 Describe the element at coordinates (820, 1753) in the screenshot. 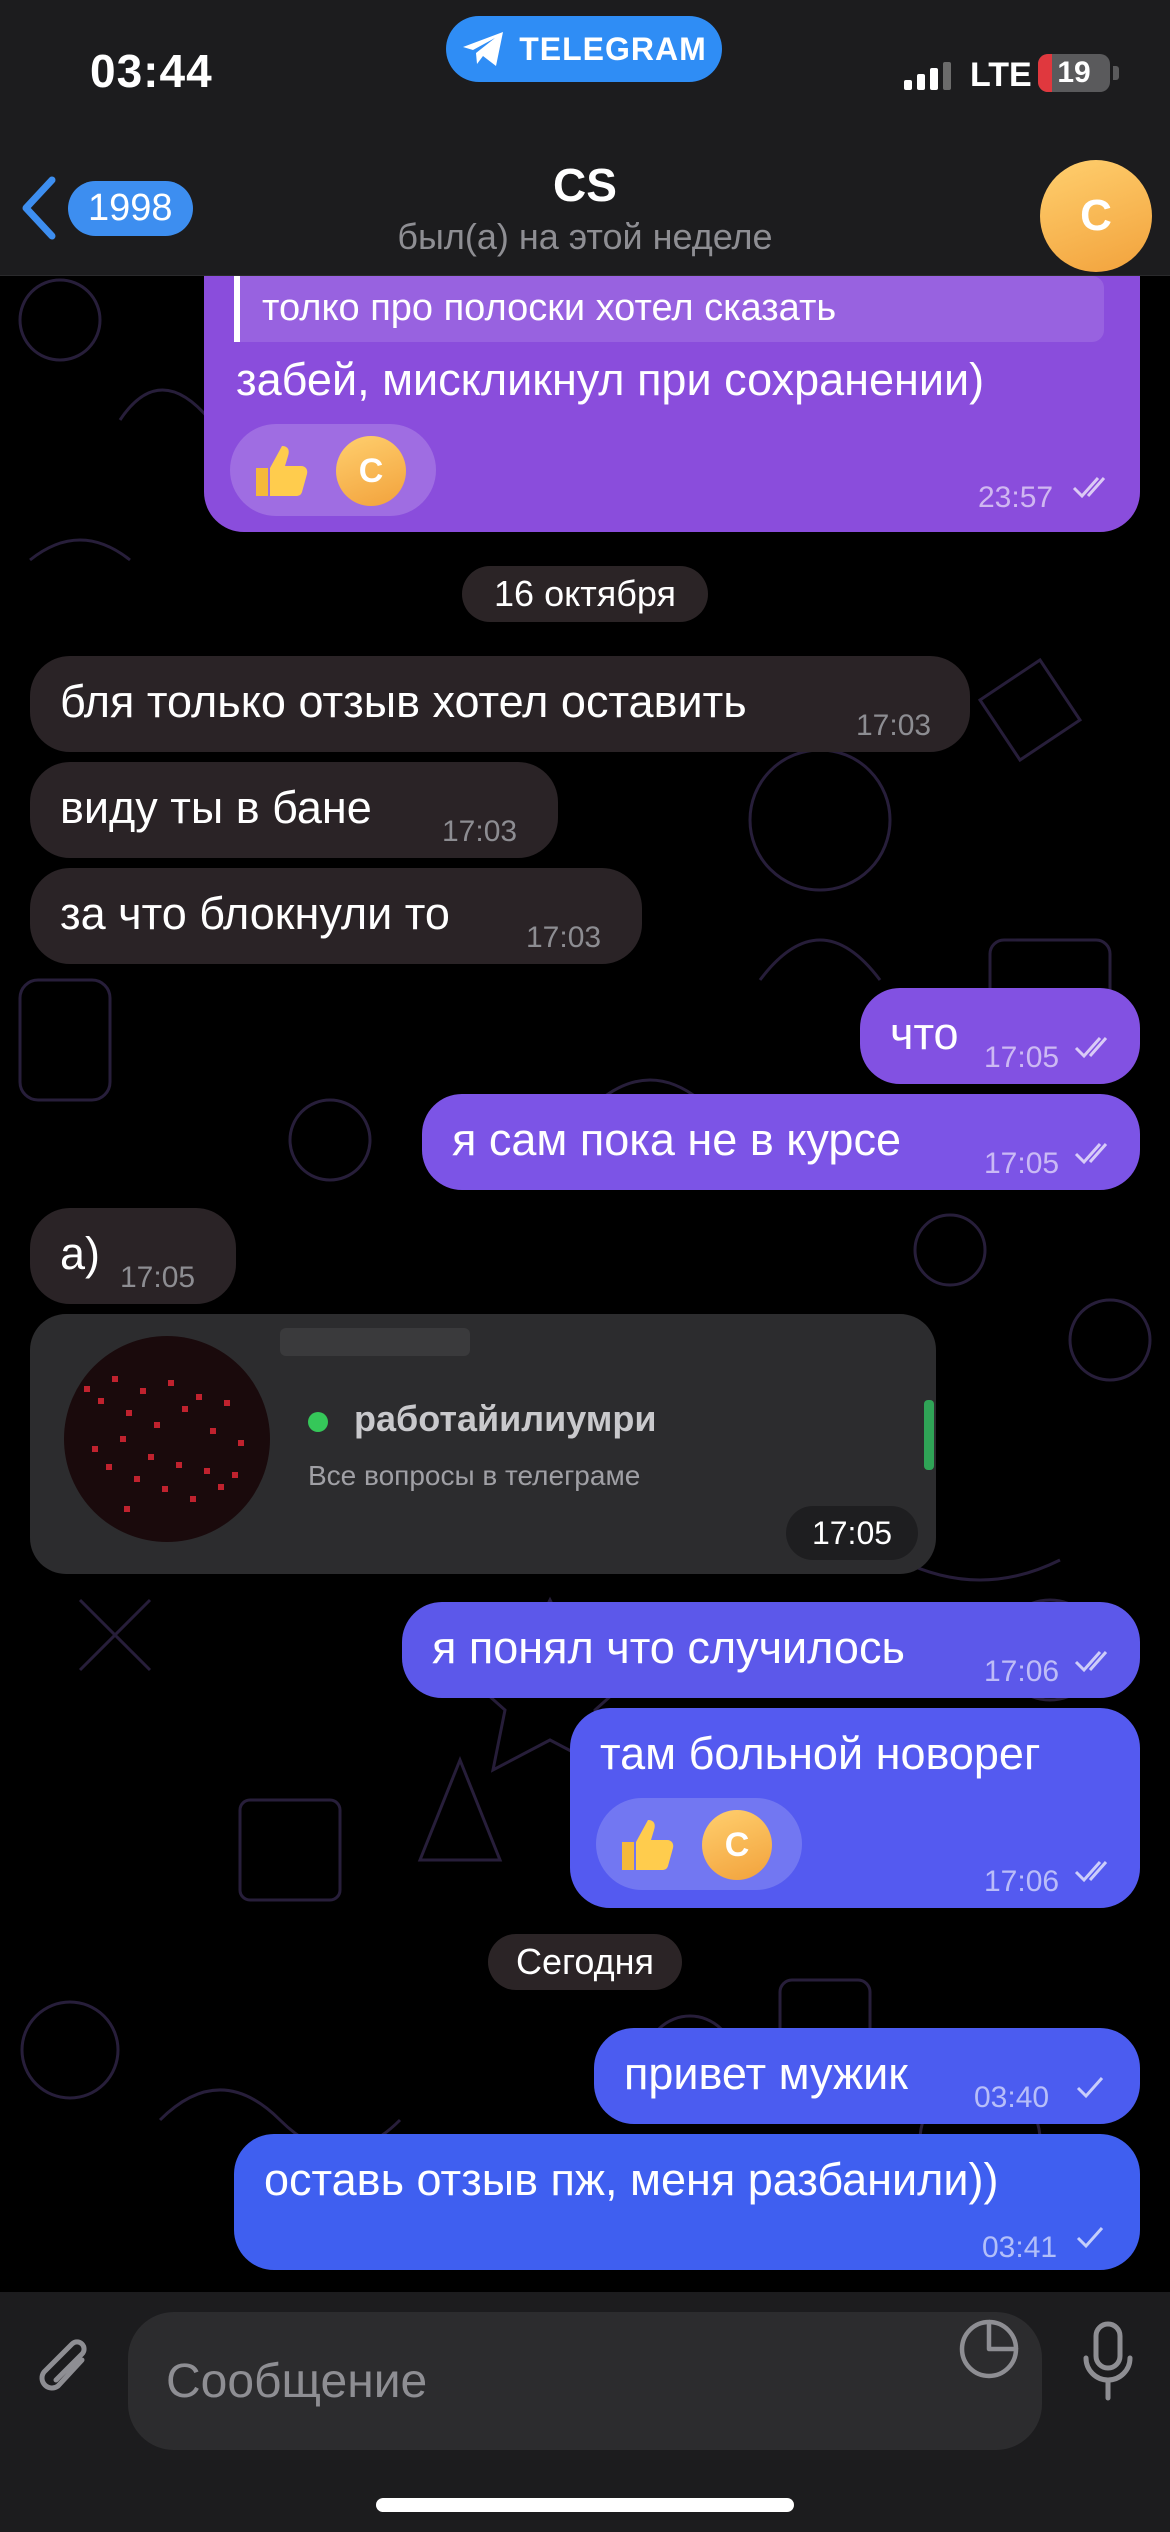

I see `message-text: там больной новорег` at that location.